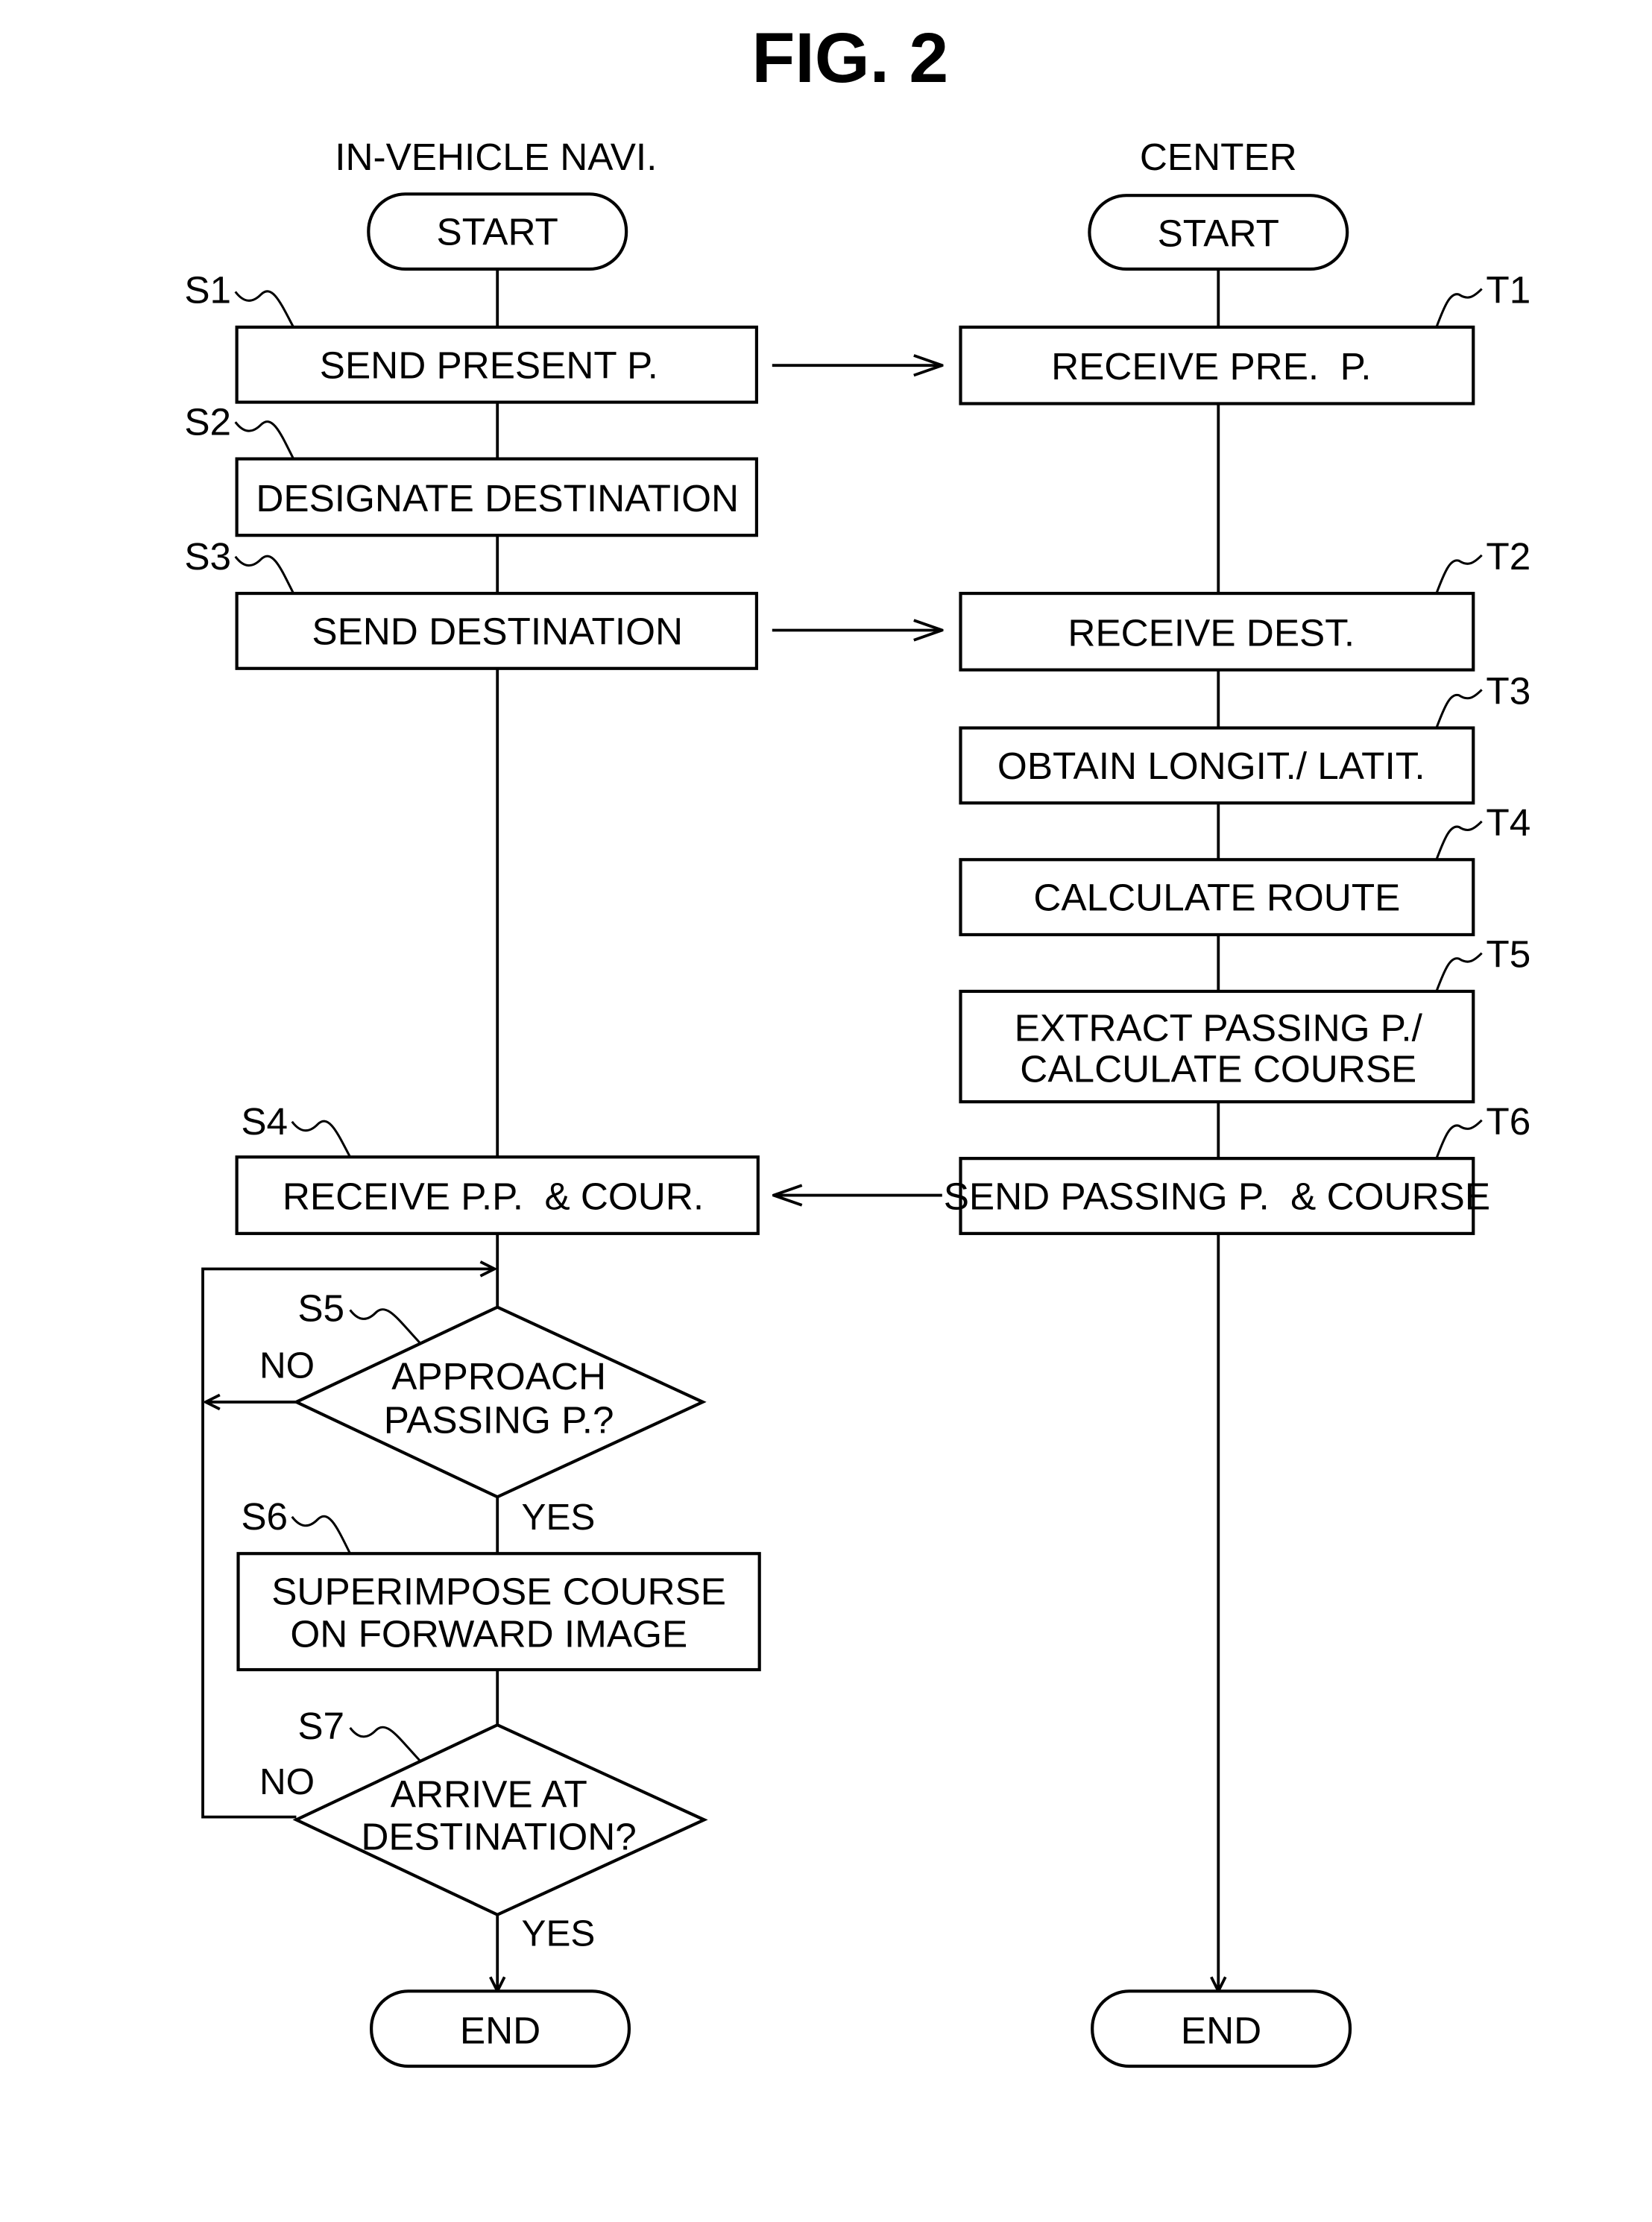 The image size is (1652, 2222). I want to click on end-terminal-right: END, so click(1222, 2028).